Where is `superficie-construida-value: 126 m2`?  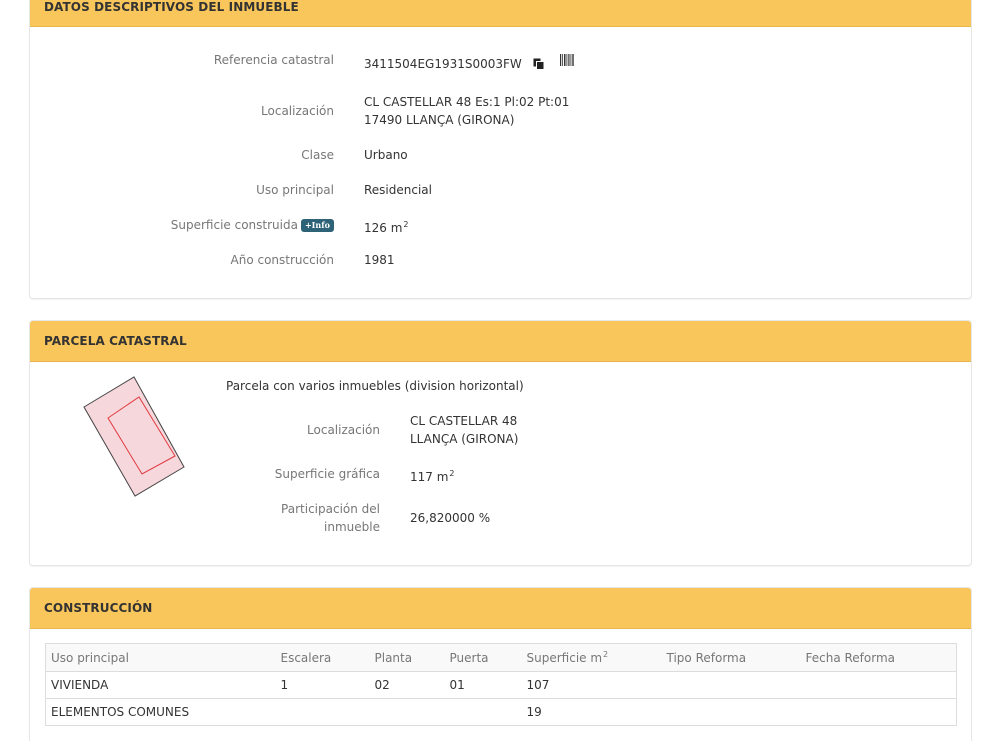
superficie-construida-value: 126 m2 is located at coordinates (386, 226).